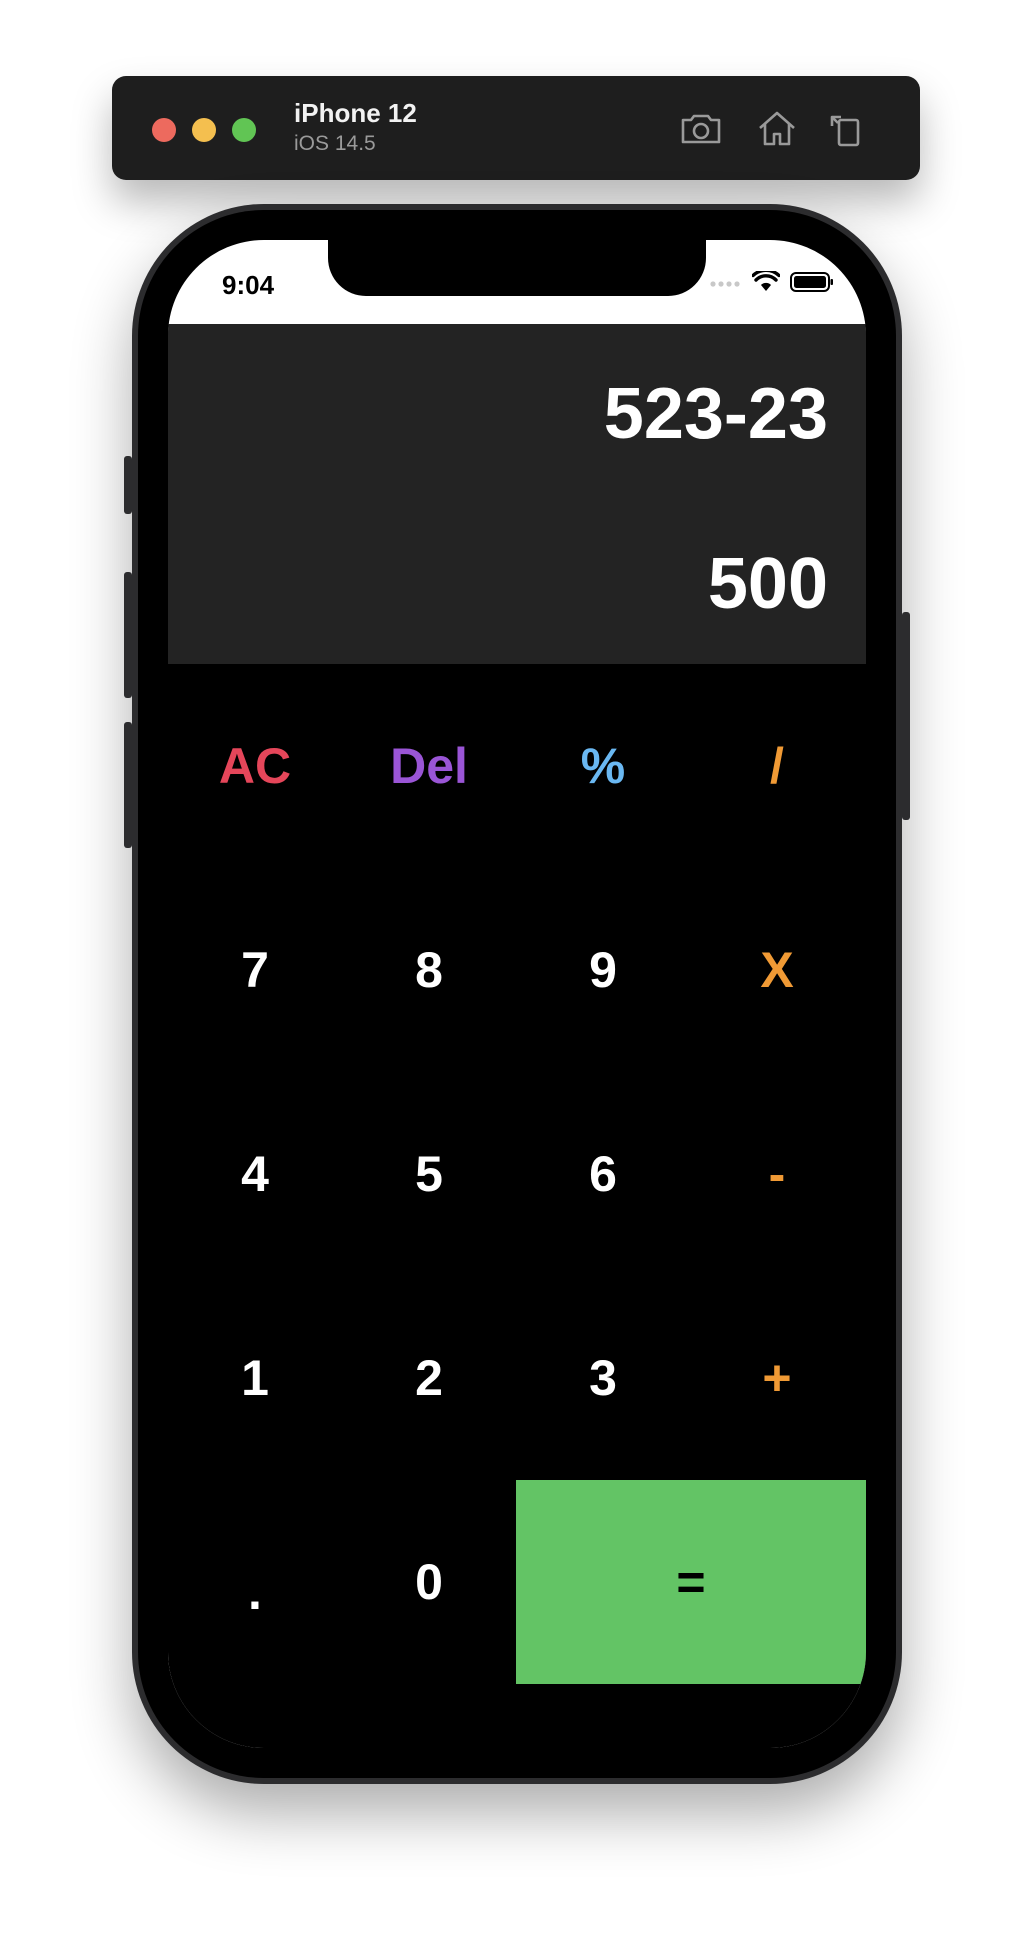 Image resolution: width=1032 pixels, height=1936 pixels. I want to click on digit-0-button: 0, so click(429, 1582).